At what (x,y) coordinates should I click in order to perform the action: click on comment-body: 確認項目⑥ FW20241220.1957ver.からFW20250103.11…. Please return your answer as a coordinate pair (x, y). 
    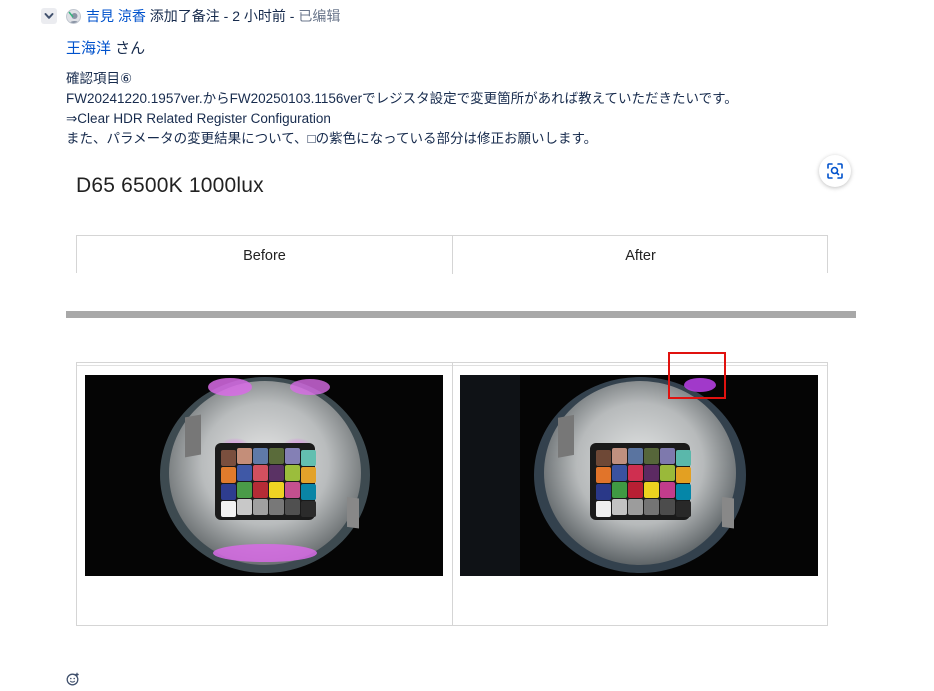
    Looking at the image, I should click on (402, 109).